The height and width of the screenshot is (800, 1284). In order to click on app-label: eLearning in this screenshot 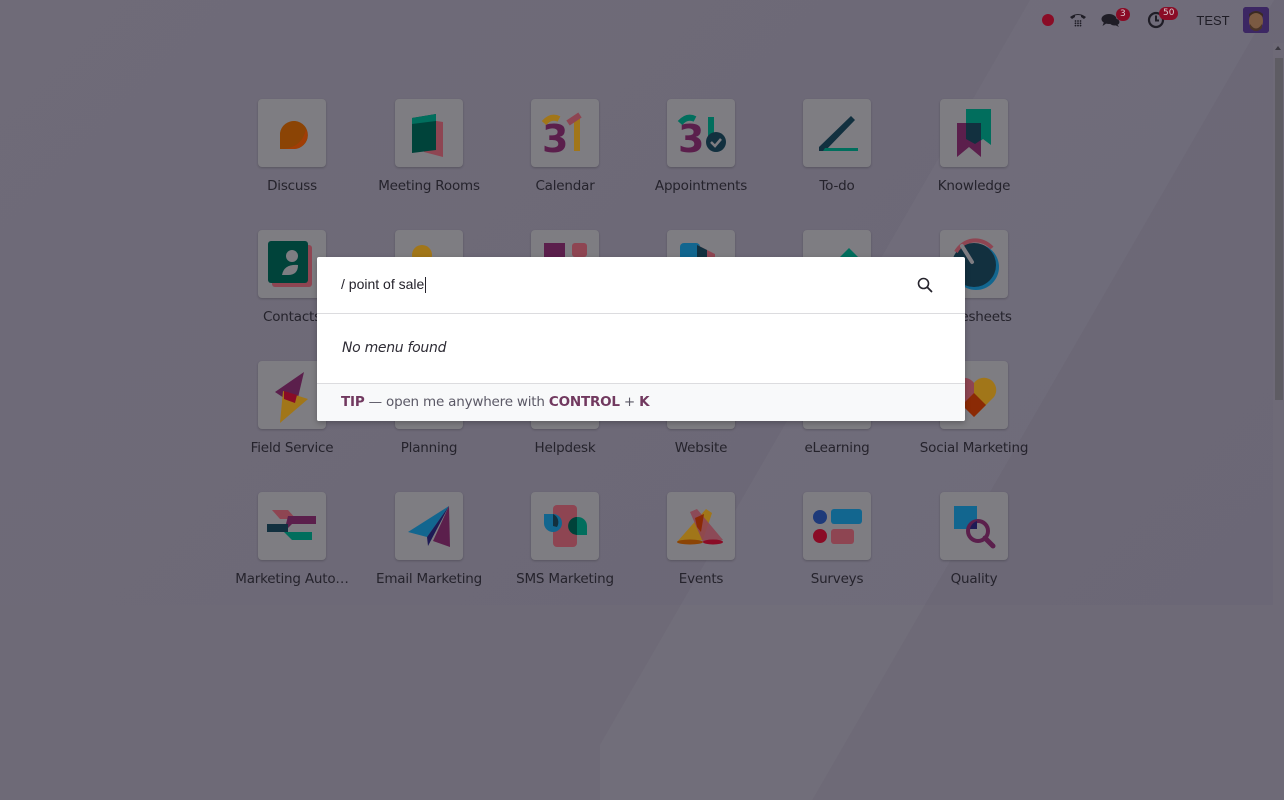, I will do `click(837, 448)`.